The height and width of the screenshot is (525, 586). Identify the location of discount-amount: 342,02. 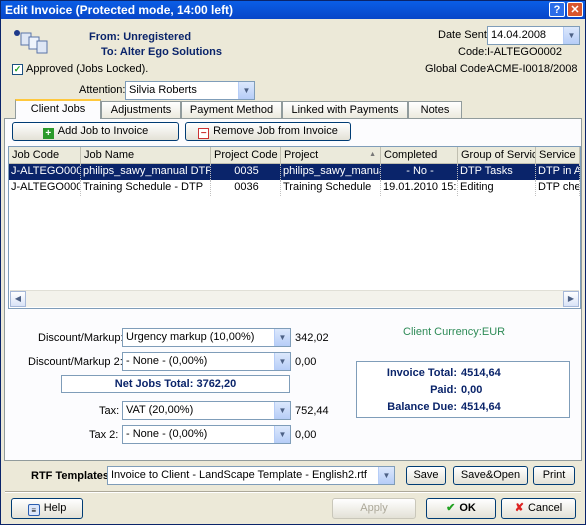
(312, 338).